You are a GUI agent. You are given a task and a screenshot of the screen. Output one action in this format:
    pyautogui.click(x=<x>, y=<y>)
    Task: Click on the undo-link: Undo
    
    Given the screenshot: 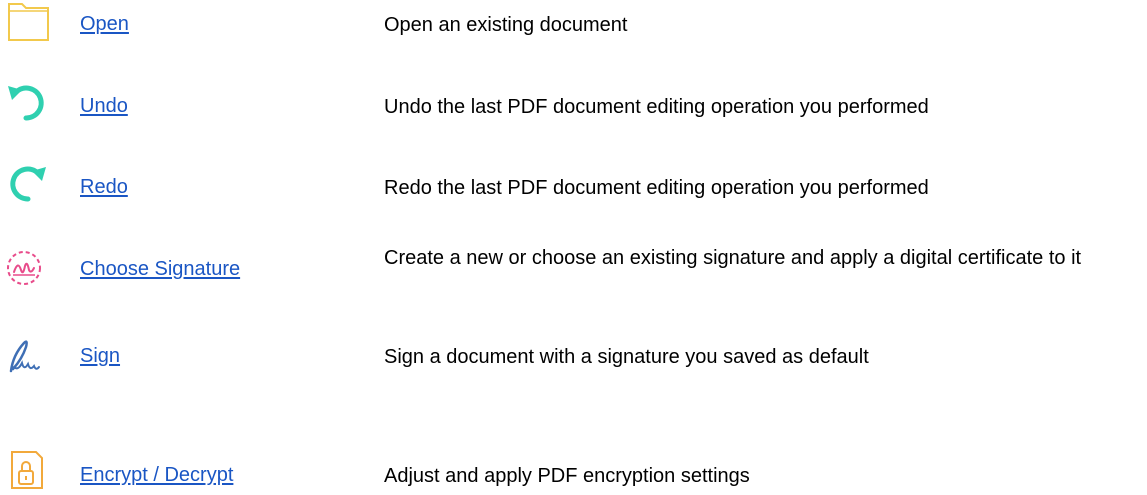 What is the action you would take?
    pyautogui.click(x=104, y=106)
    